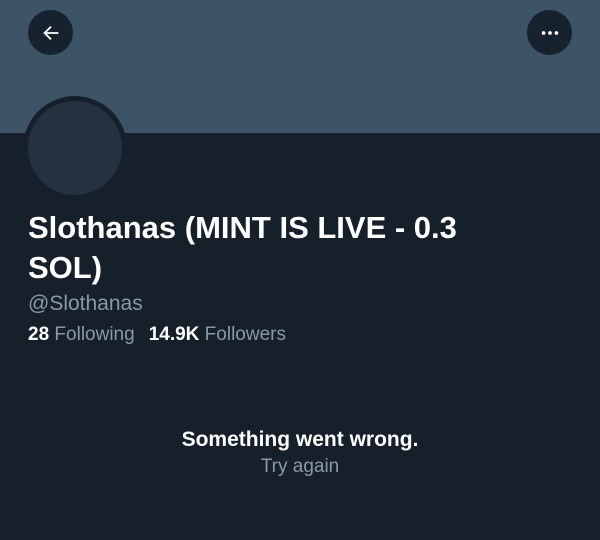  I want to click on followers-label: Followers, so click(245, 334).